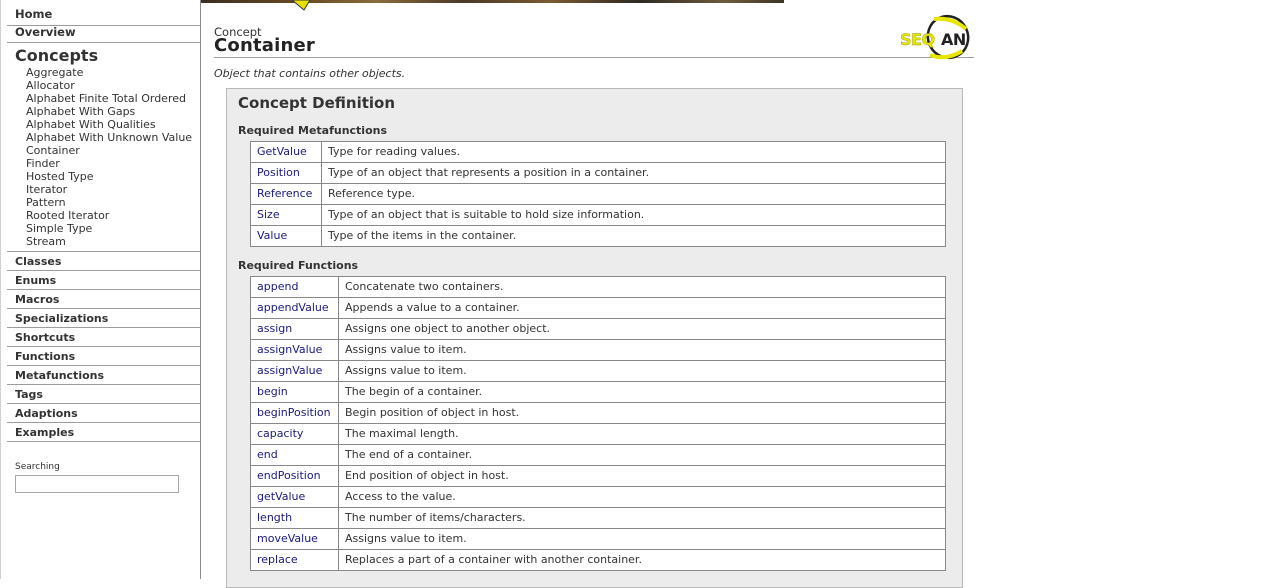 The image size is (1272, 588). What do you see at coordinates (286, 215) in the screenshot?
I see `function-link: Size` at bounding box center [286, 215].